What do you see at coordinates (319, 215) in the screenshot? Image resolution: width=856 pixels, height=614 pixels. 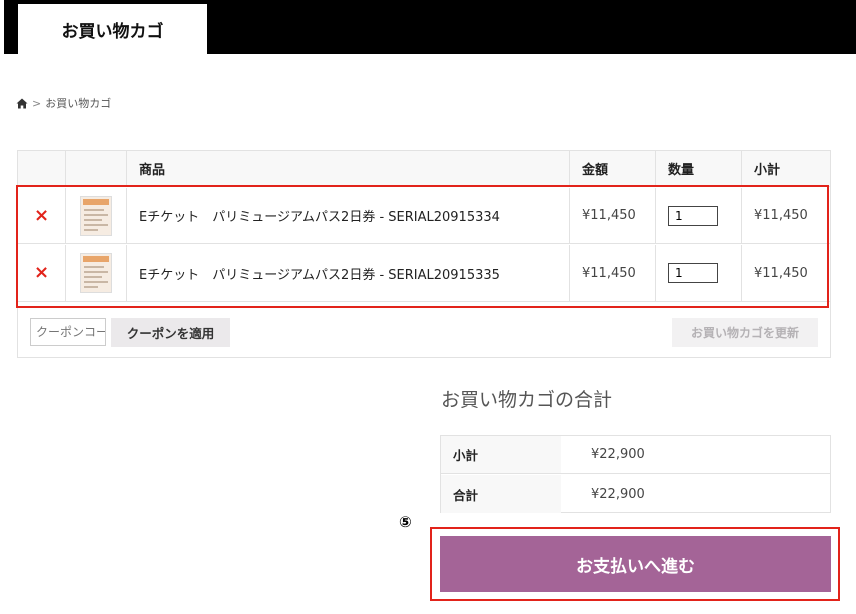 I see `product-name-link: Eチケット パリミュージアムパス2日券 - SERIAL20915334` at bounding box center [319, 215].